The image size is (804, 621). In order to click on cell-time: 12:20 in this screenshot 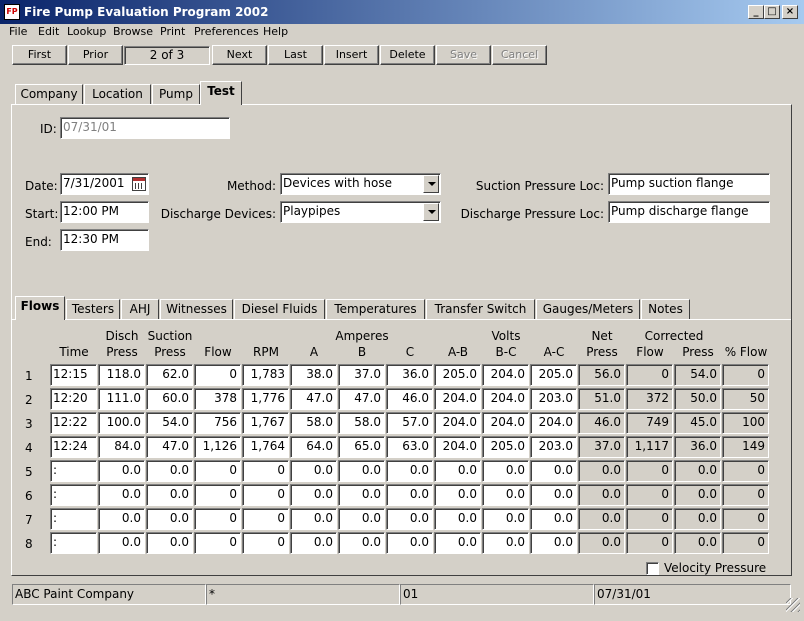, I will do `click(73, 399)`.